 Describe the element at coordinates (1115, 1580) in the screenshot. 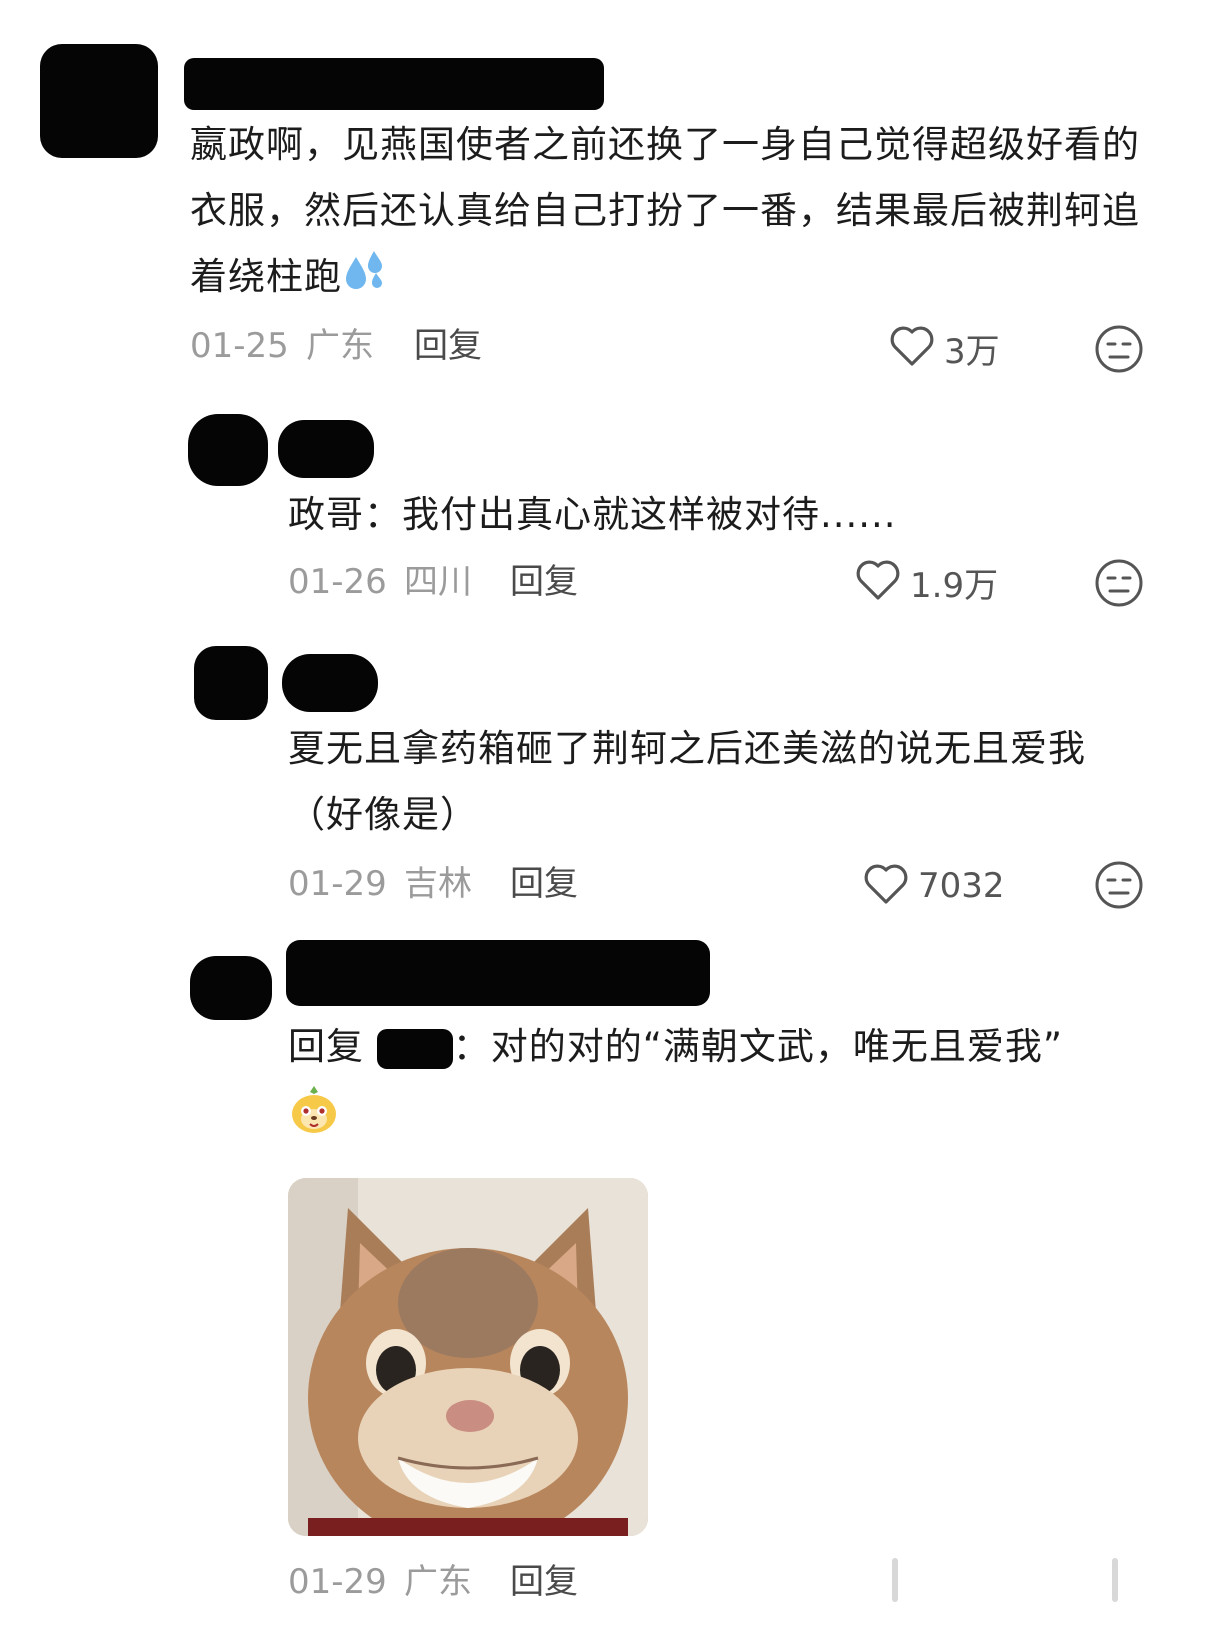

I see `dislike-button-partial` at that location.